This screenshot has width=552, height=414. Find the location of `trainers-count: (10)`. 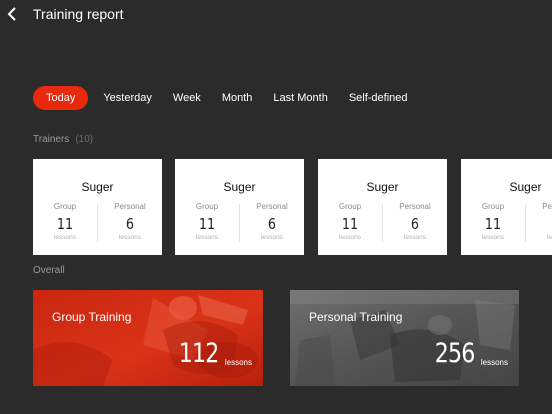

trainers-count: (10) is located at coordinates (84, 139).